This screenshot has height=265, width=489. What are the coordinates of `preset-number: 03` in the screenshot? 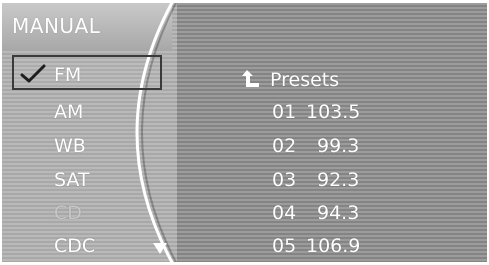 It's located at (284, 180).